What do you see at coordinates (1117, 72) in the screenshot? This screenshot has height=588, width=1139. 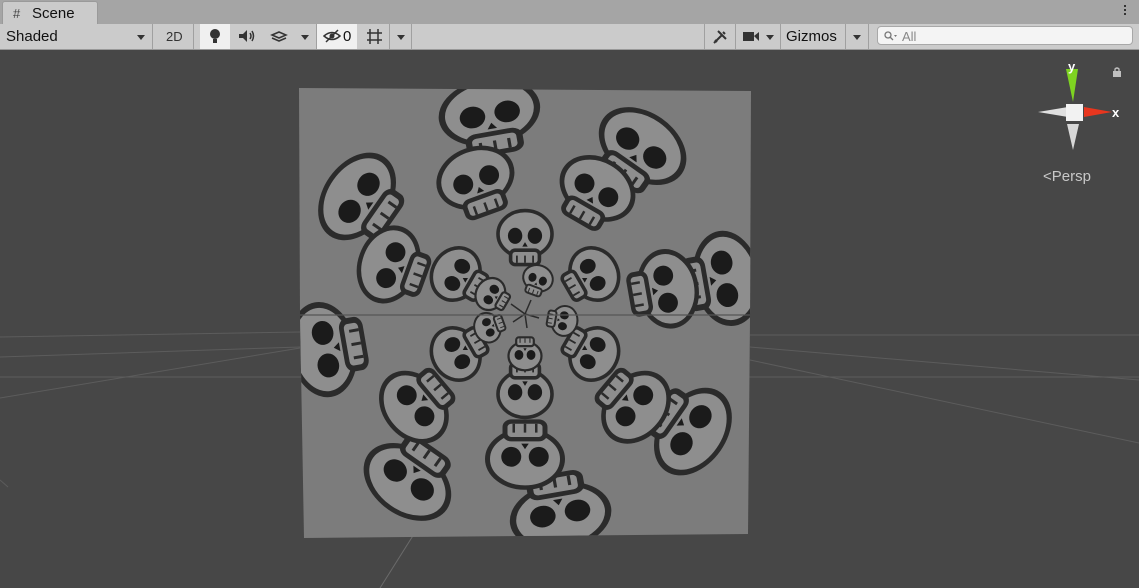 I see `lock-icon` at bounding box center [1117, 72].